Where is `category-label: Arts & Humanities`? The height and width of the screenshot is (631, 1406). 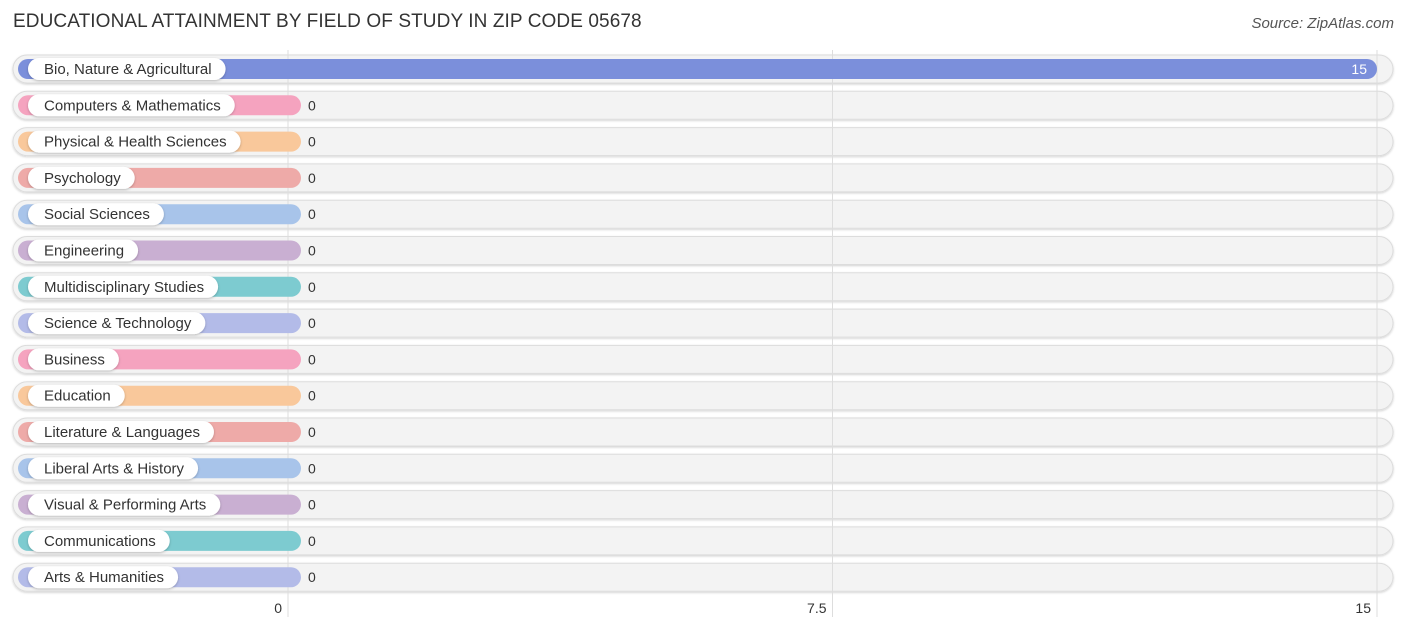 category-label: Arts & Humanities is located at coordinates (104, 577).